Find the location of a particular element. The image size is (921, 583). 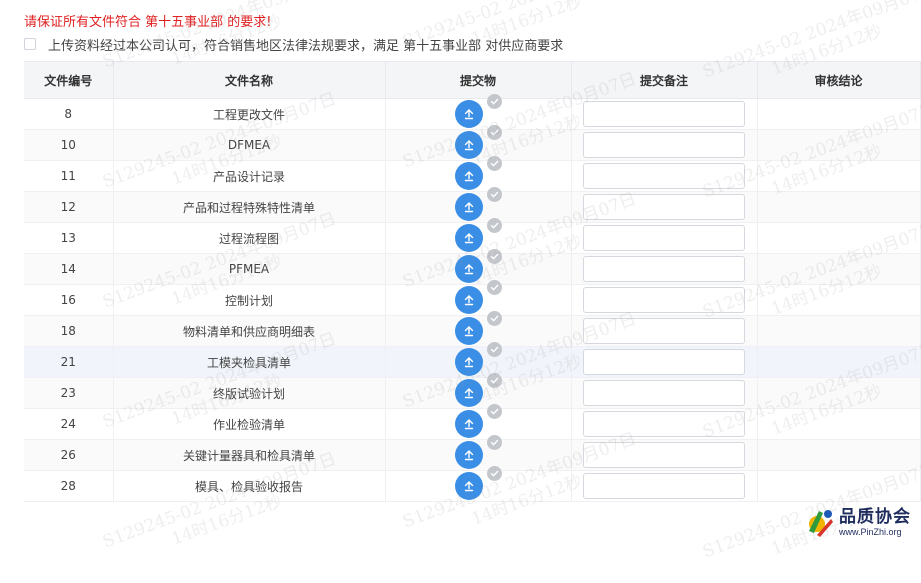

header-remark: 提交备注 is located at coordinates (664, 80).